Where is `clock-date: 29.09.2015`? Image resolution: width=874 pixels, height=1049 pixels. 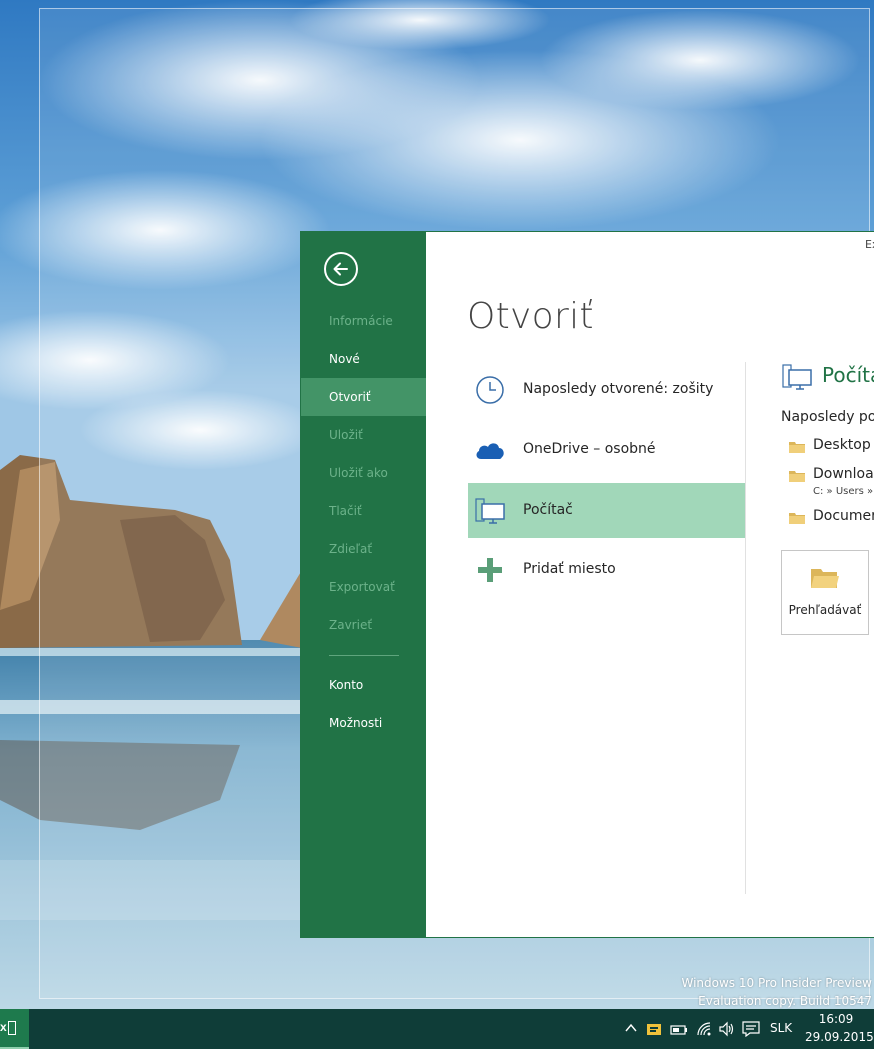 clock-date: 29.09.2015 is located at coordinates (839, 1037).